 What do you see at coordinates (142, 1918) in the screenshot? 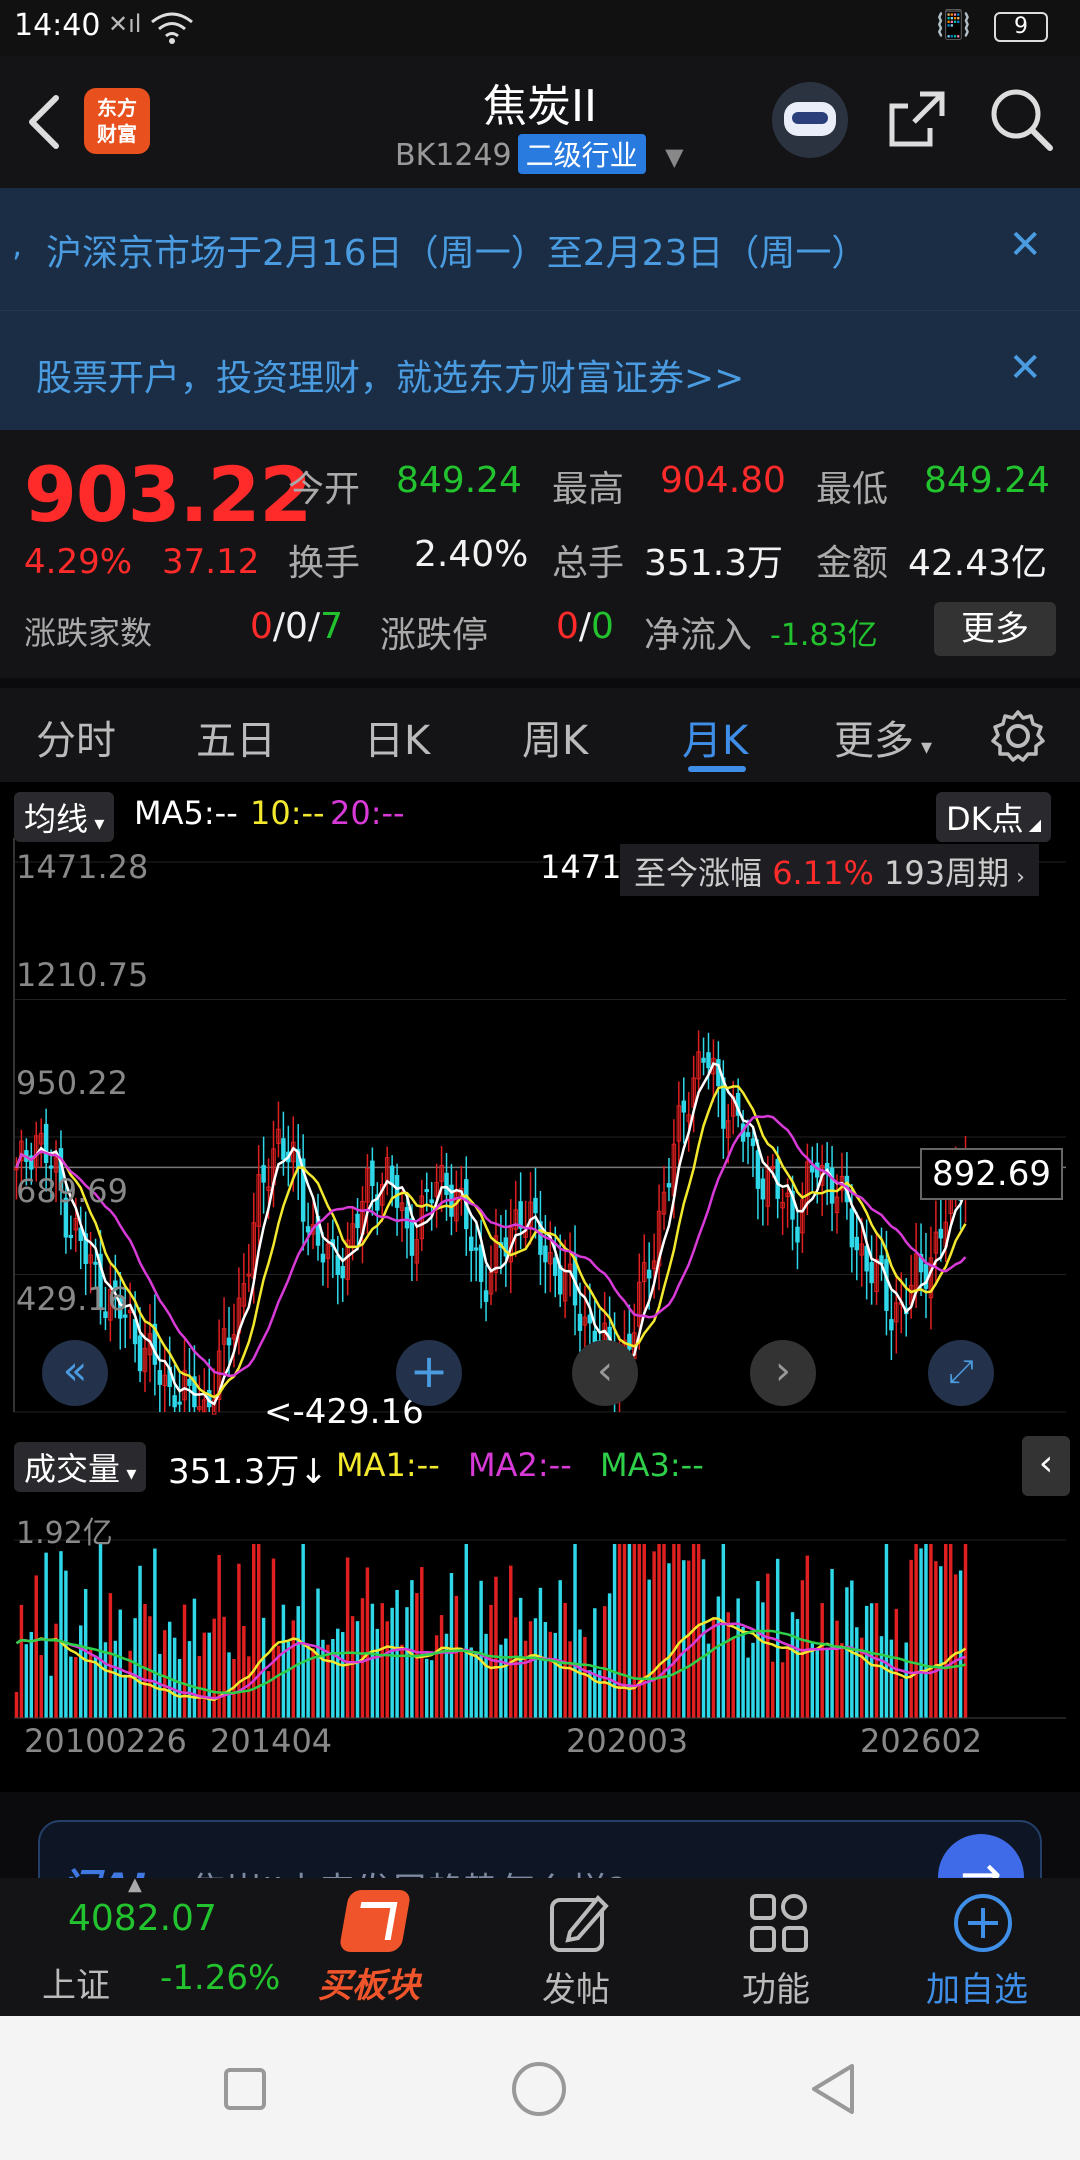
I see `index-value: 4082.07` at bounding box center [142, 1918].